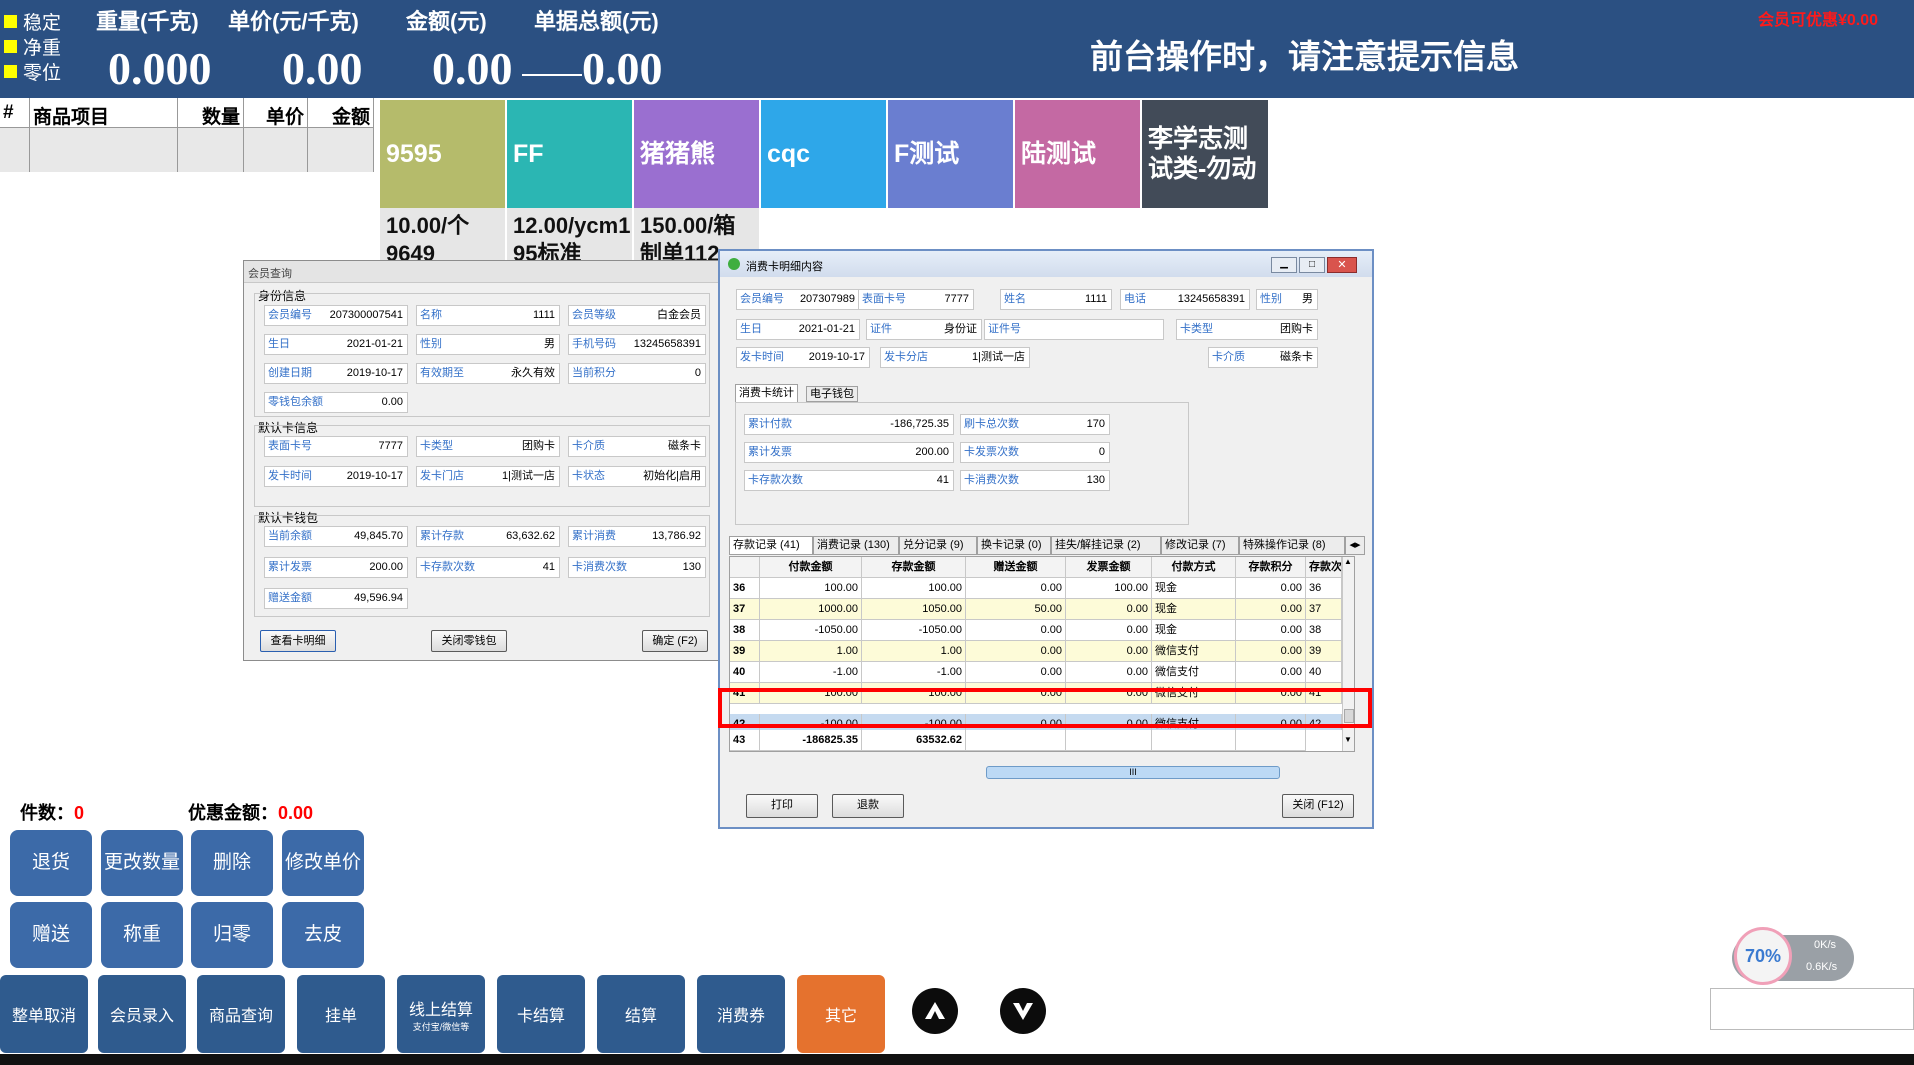 The image size is (1914, 1065). Describe the element at coordinates (771, 545) in the screenshot. I see `tab-deposit-records: 存款记录 (41)` at that location.